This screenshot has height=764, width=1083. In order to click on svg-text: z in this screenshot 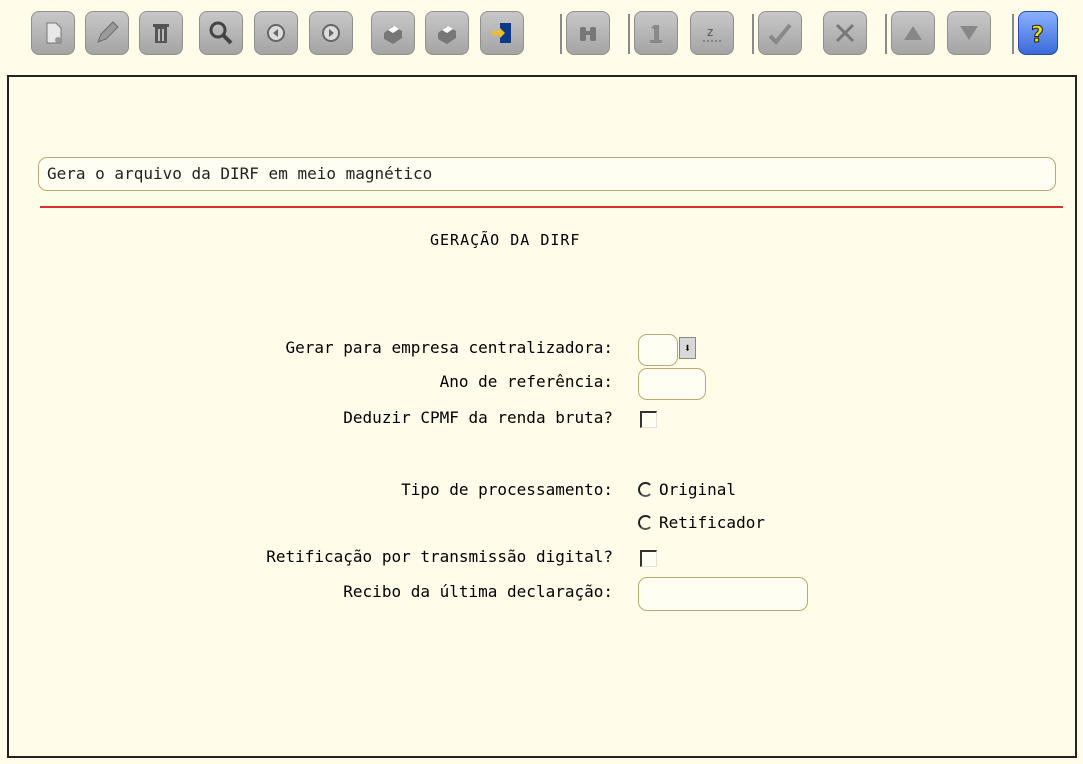, I will do `click(710, 32)`.